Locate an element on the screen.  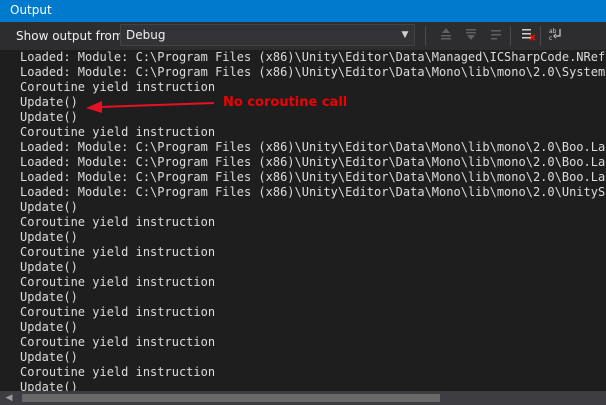
annotation-label: No coroutine call is located at coordinates (285, 102).